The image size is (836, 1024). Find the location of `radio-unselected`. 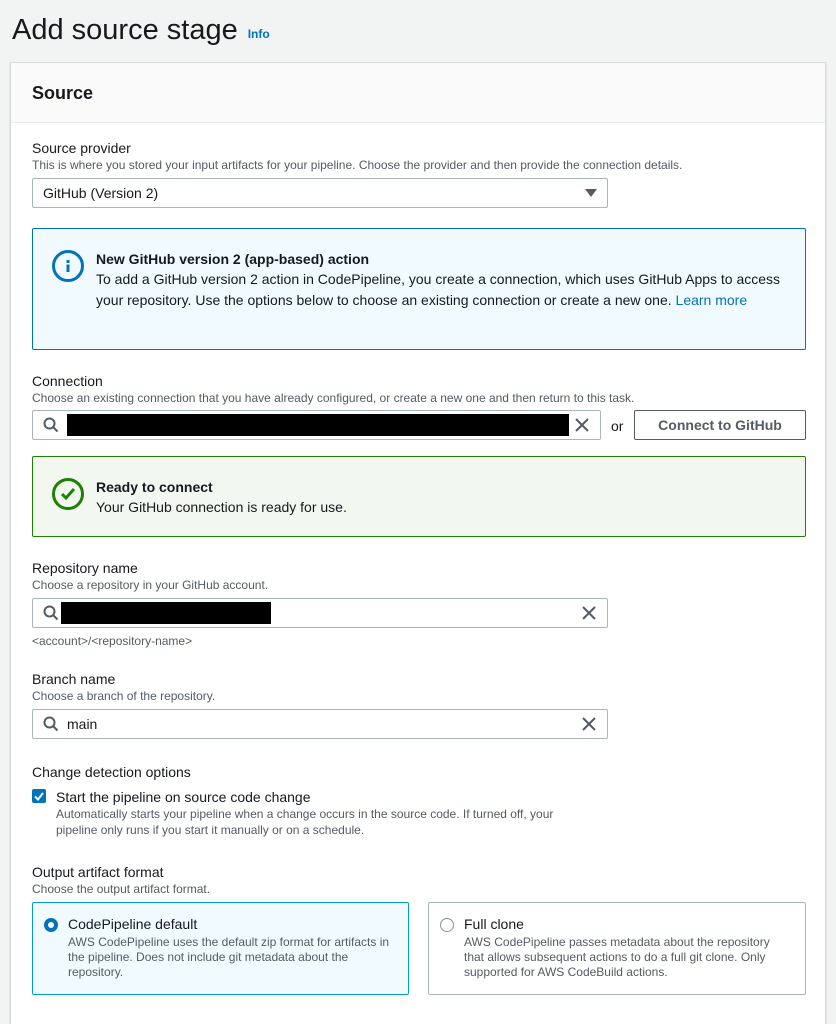

radio-unselected is located at coordinates (447, 925).